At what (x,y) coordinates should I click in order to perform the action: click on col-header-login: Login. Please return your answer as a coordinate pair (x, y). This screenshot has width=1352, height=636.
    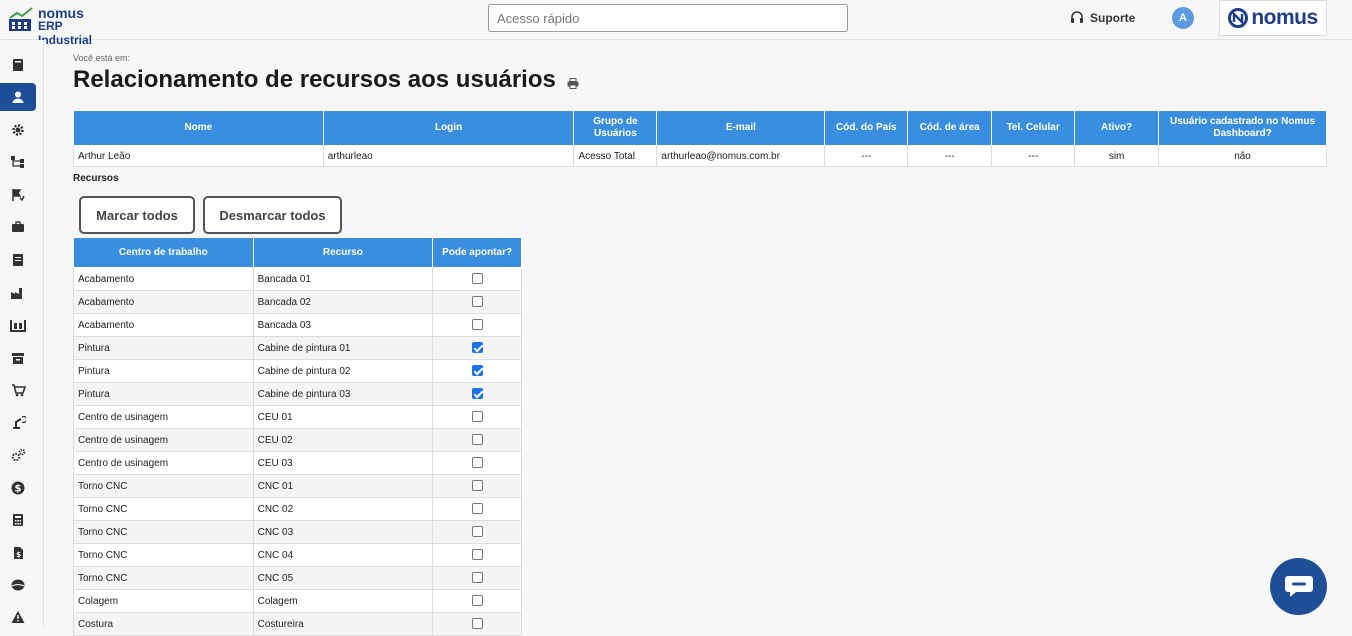
    Looking at the image, I should click on (448, 128).